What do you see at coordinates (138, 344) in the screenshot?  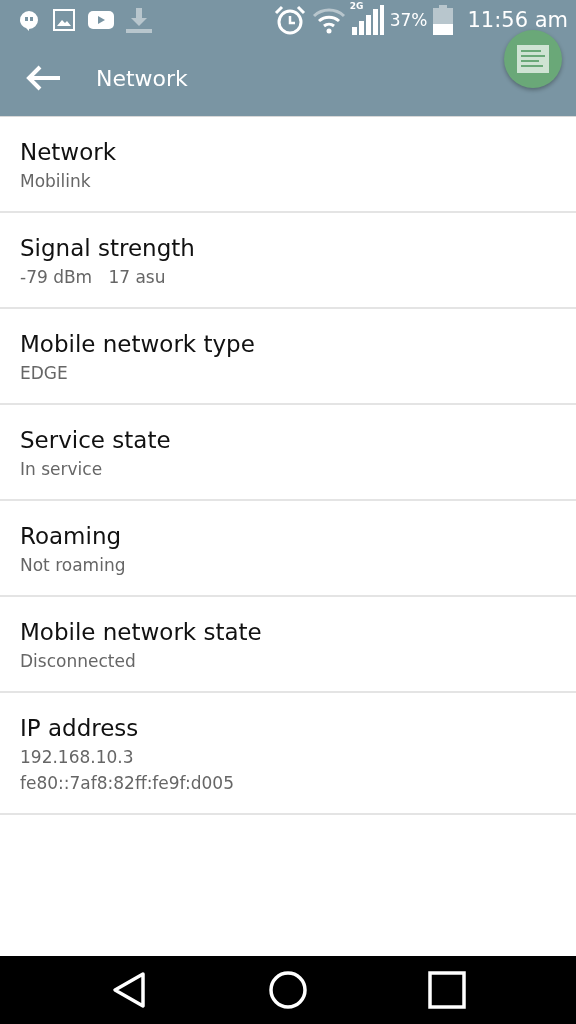 I see `setting-title: Mobile network type` at bounding box center [138, 344].